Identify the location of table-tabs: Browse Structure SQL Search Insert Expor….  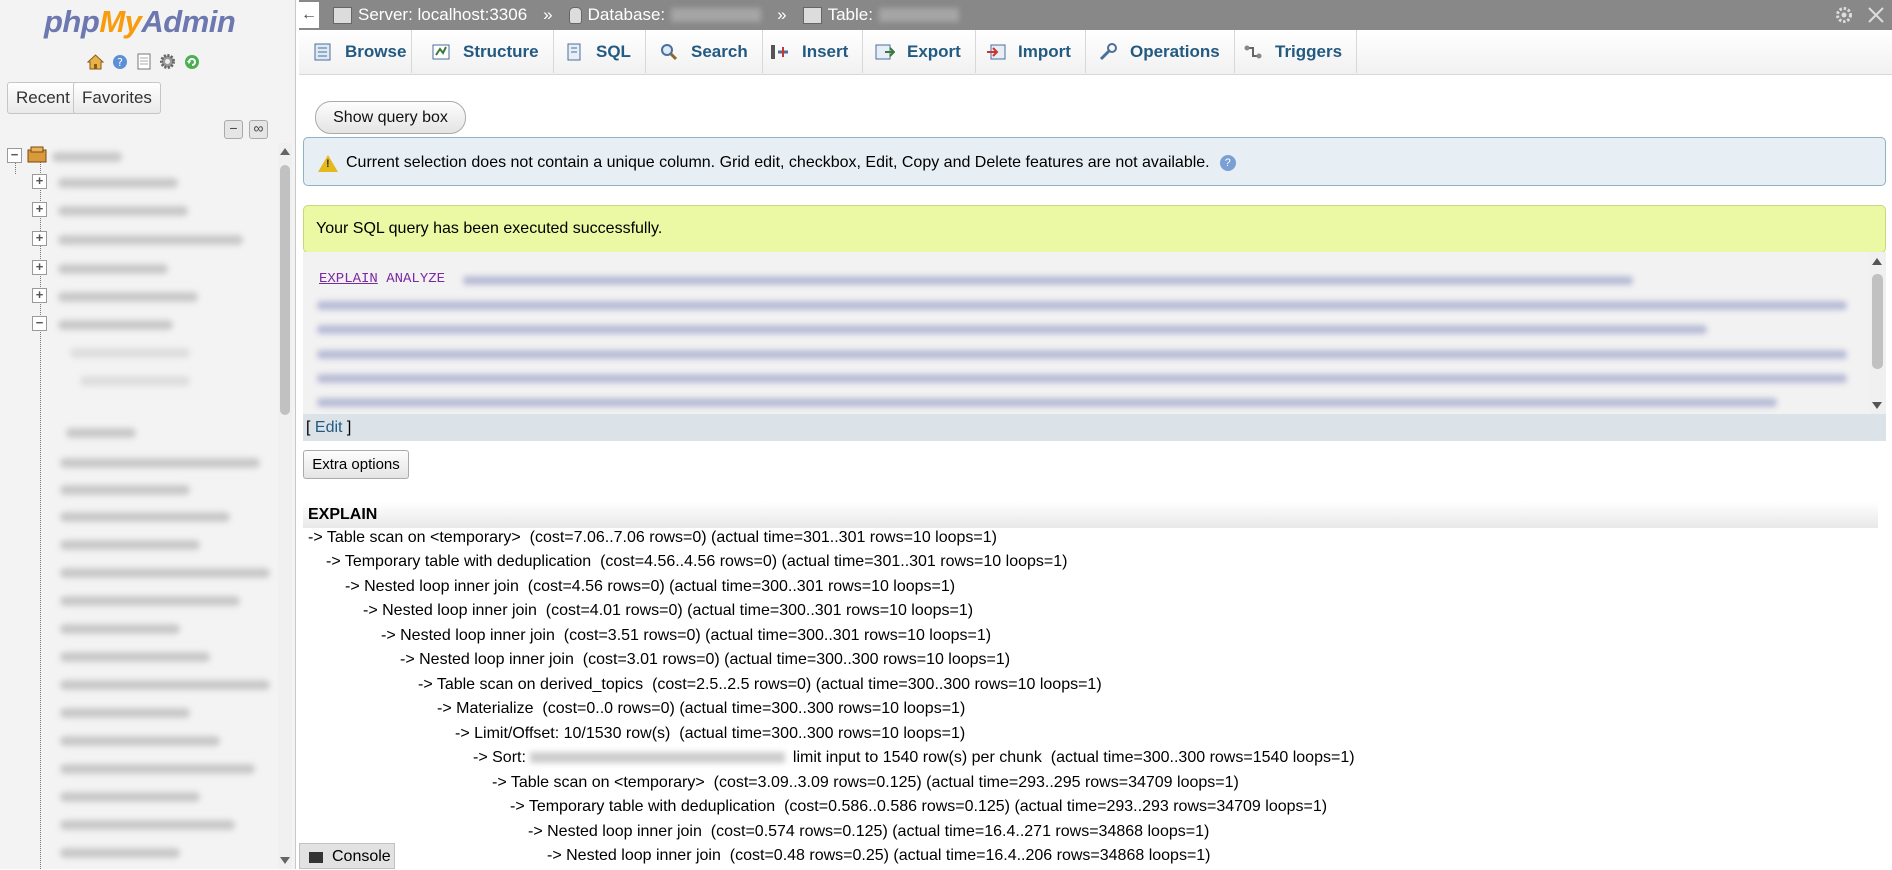
(1095, 52).